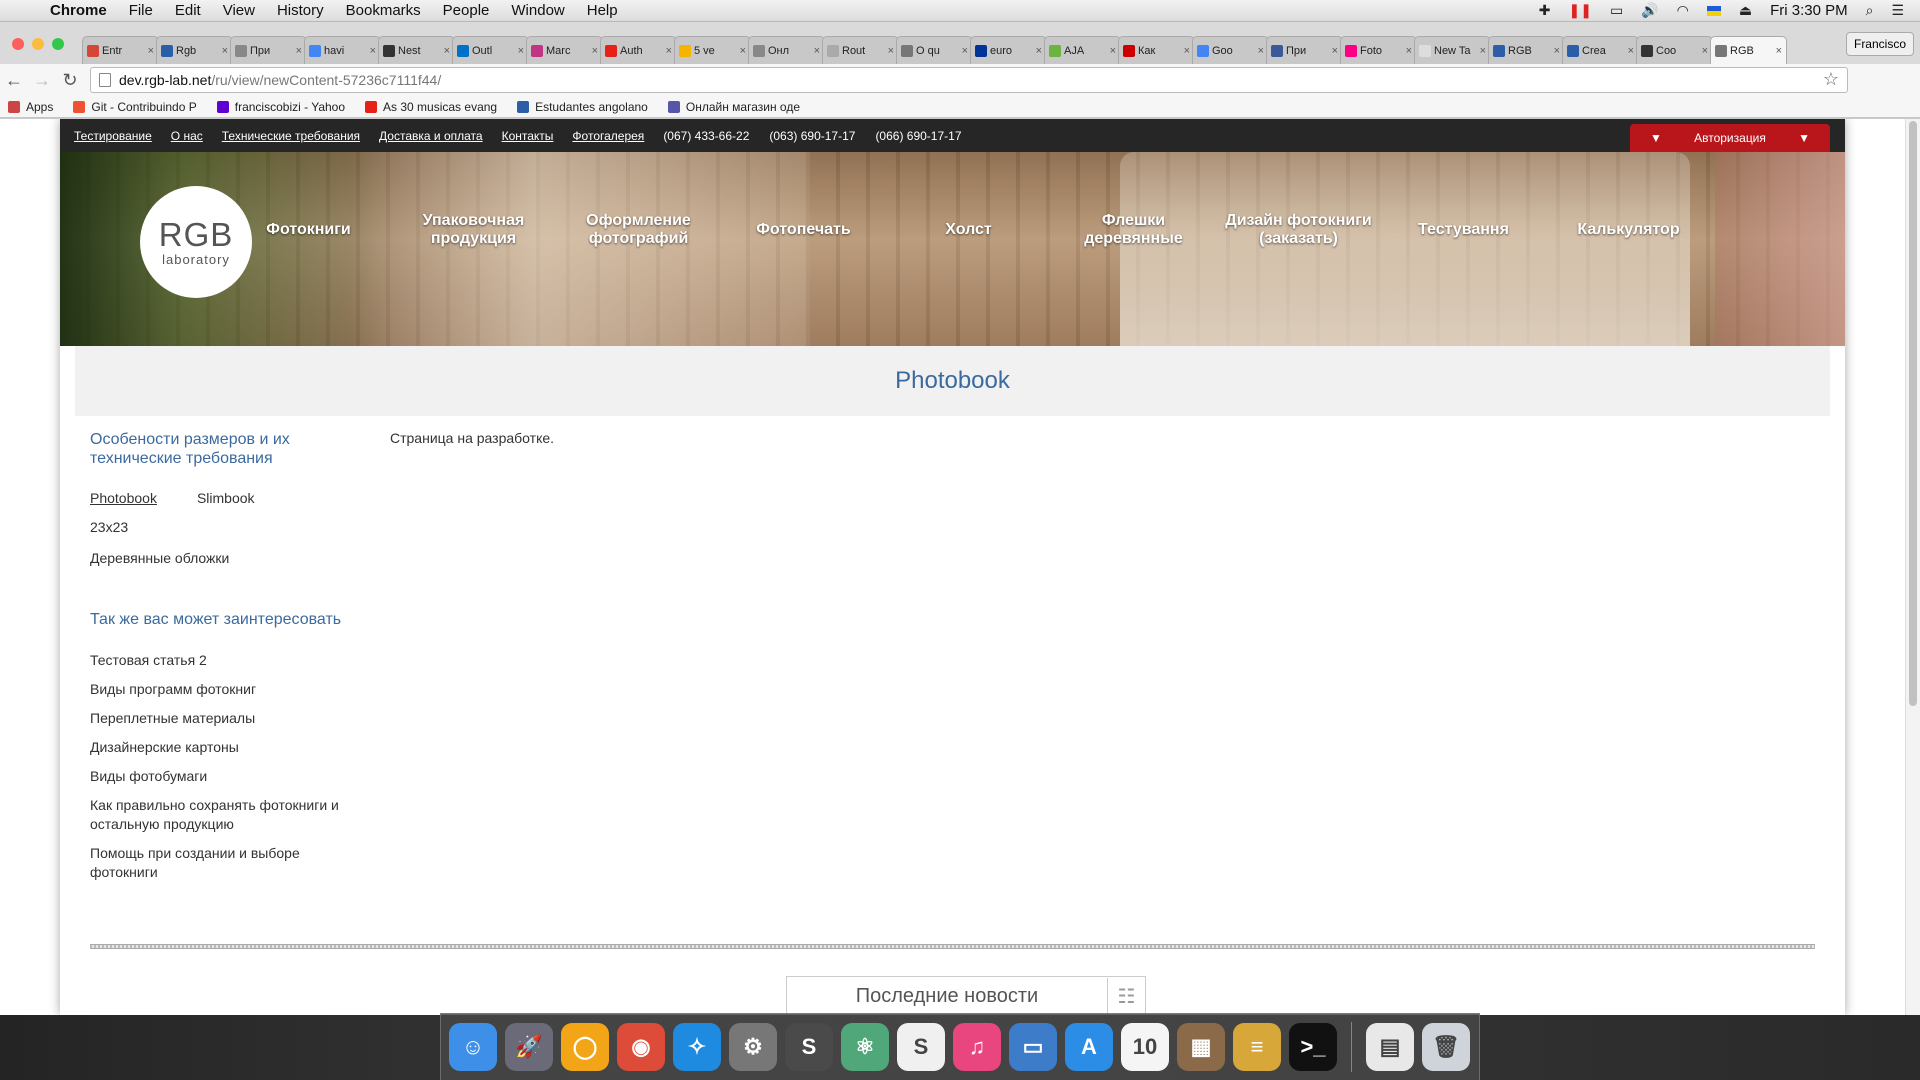  I want to click on browser-tab: О qu ×, so click(934, 50).